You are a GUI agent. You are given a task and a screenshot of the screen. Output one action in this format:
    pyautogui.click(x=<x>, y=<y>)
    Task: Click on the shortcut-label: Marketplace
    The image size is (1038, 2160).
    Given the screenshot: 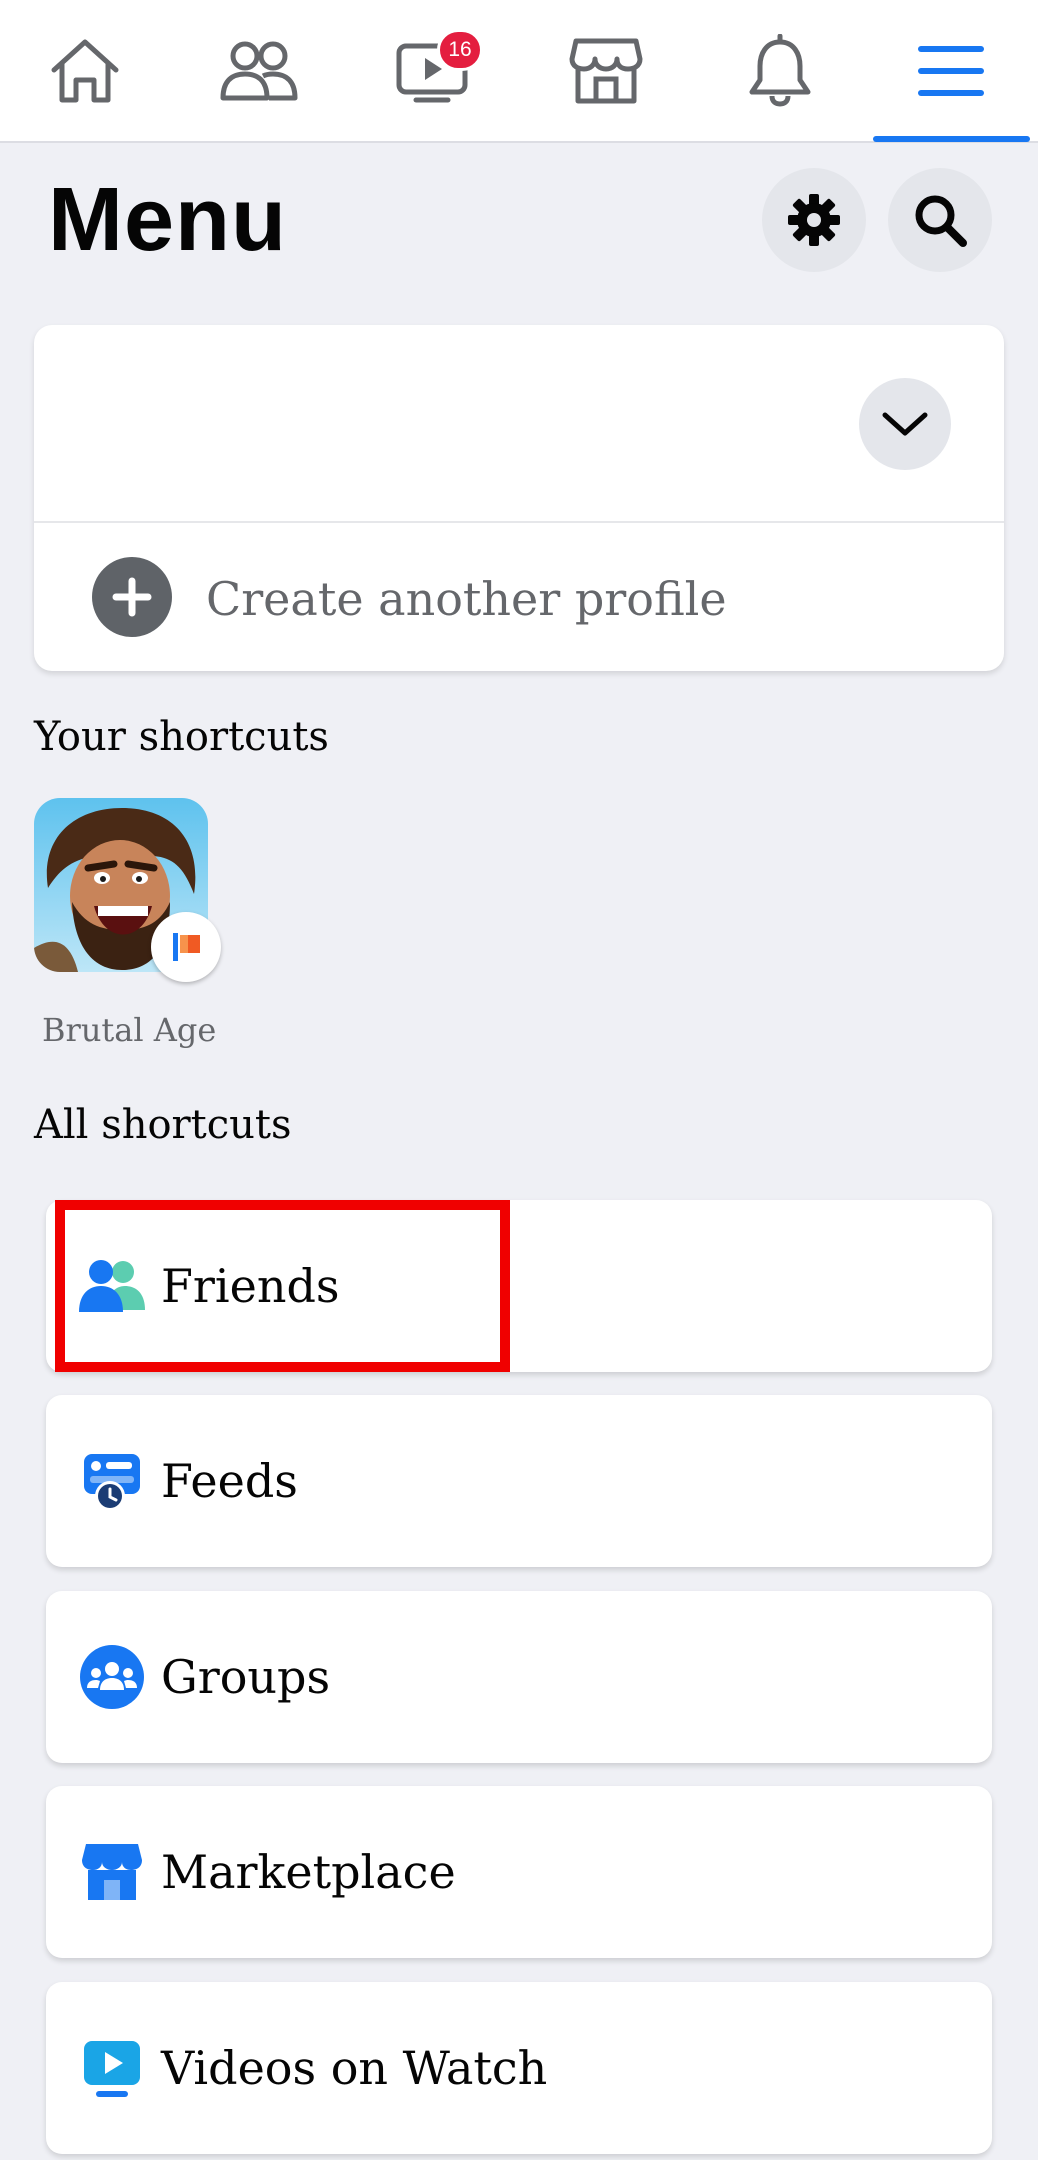 What is the action you would take?
    pyautogui.click(x=308, y=1872)
    